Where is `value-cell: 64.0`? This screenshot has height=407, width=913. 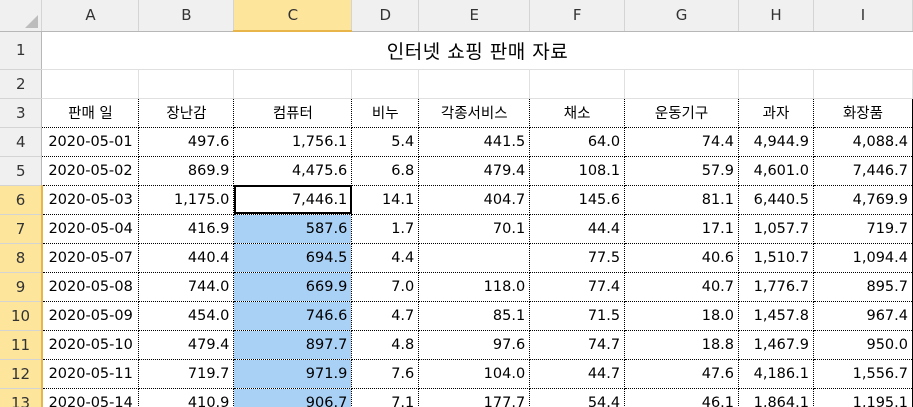
value-cell: 64.0 is located at coordinates (577, 142).